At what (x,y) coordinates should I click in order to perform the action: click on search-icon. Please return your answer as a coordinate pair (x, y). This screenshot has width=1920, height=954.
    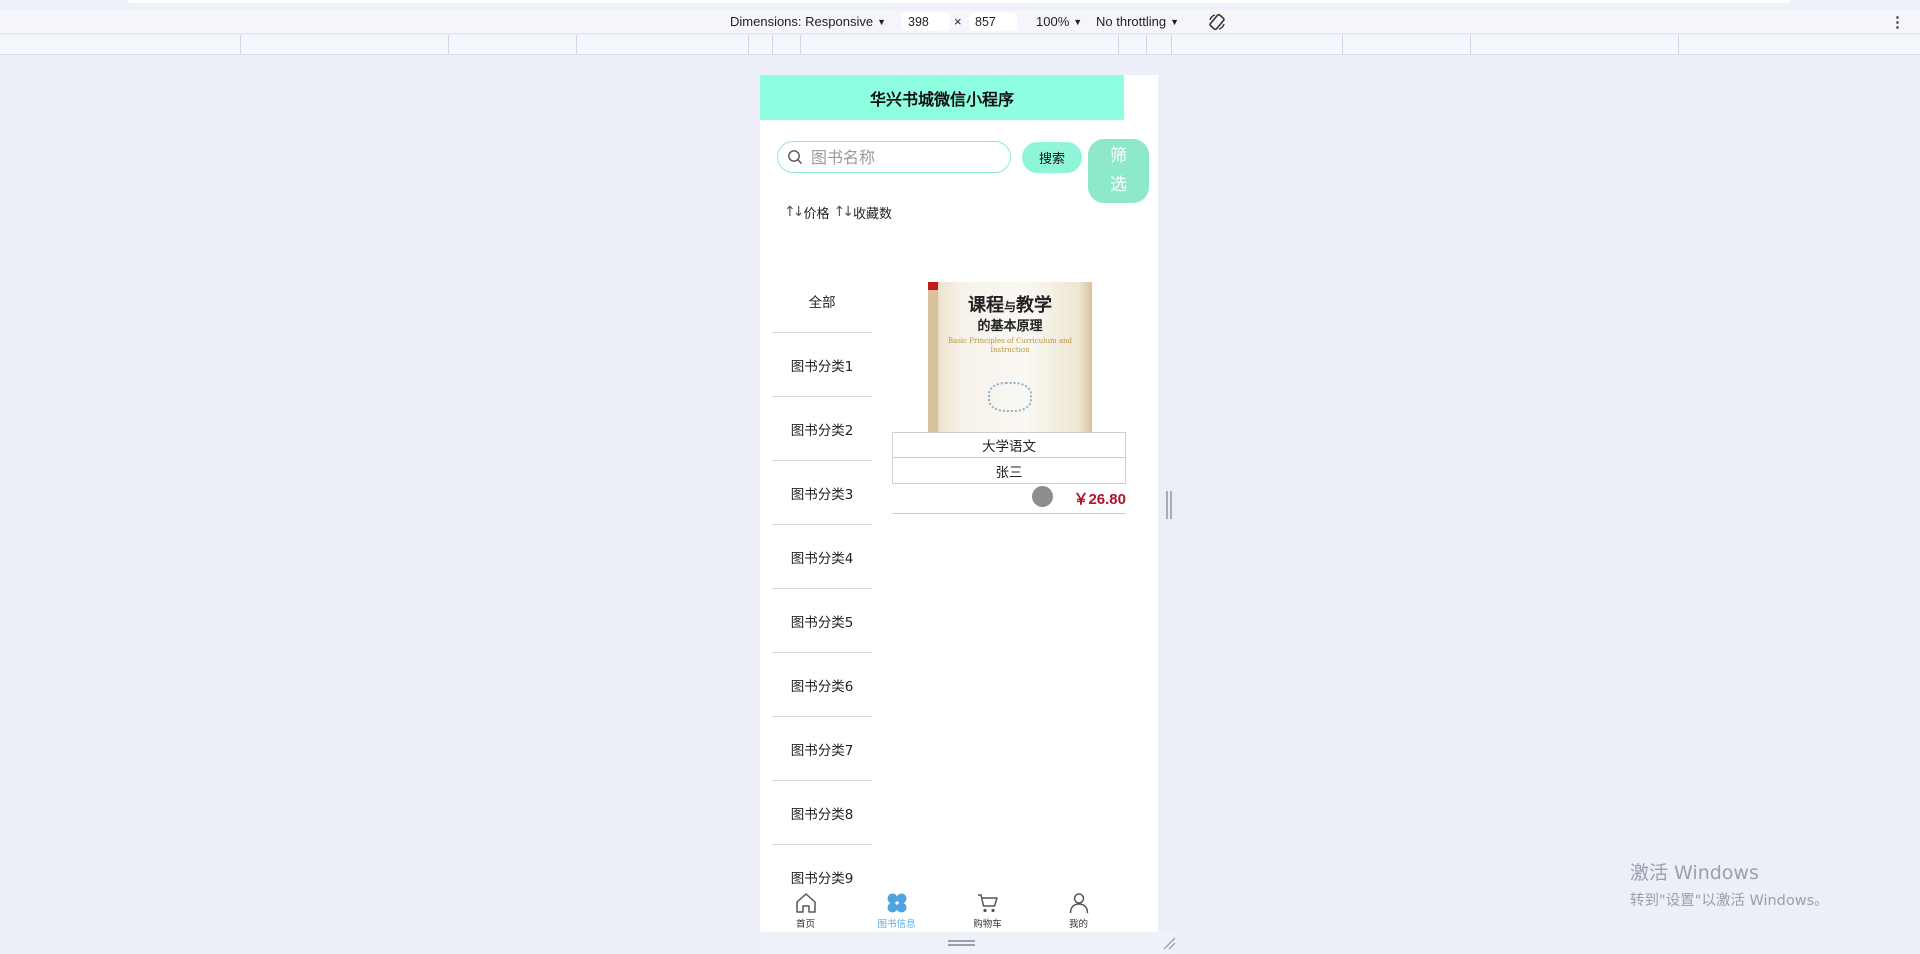
    Looking at the image, I should click on (795, 157).